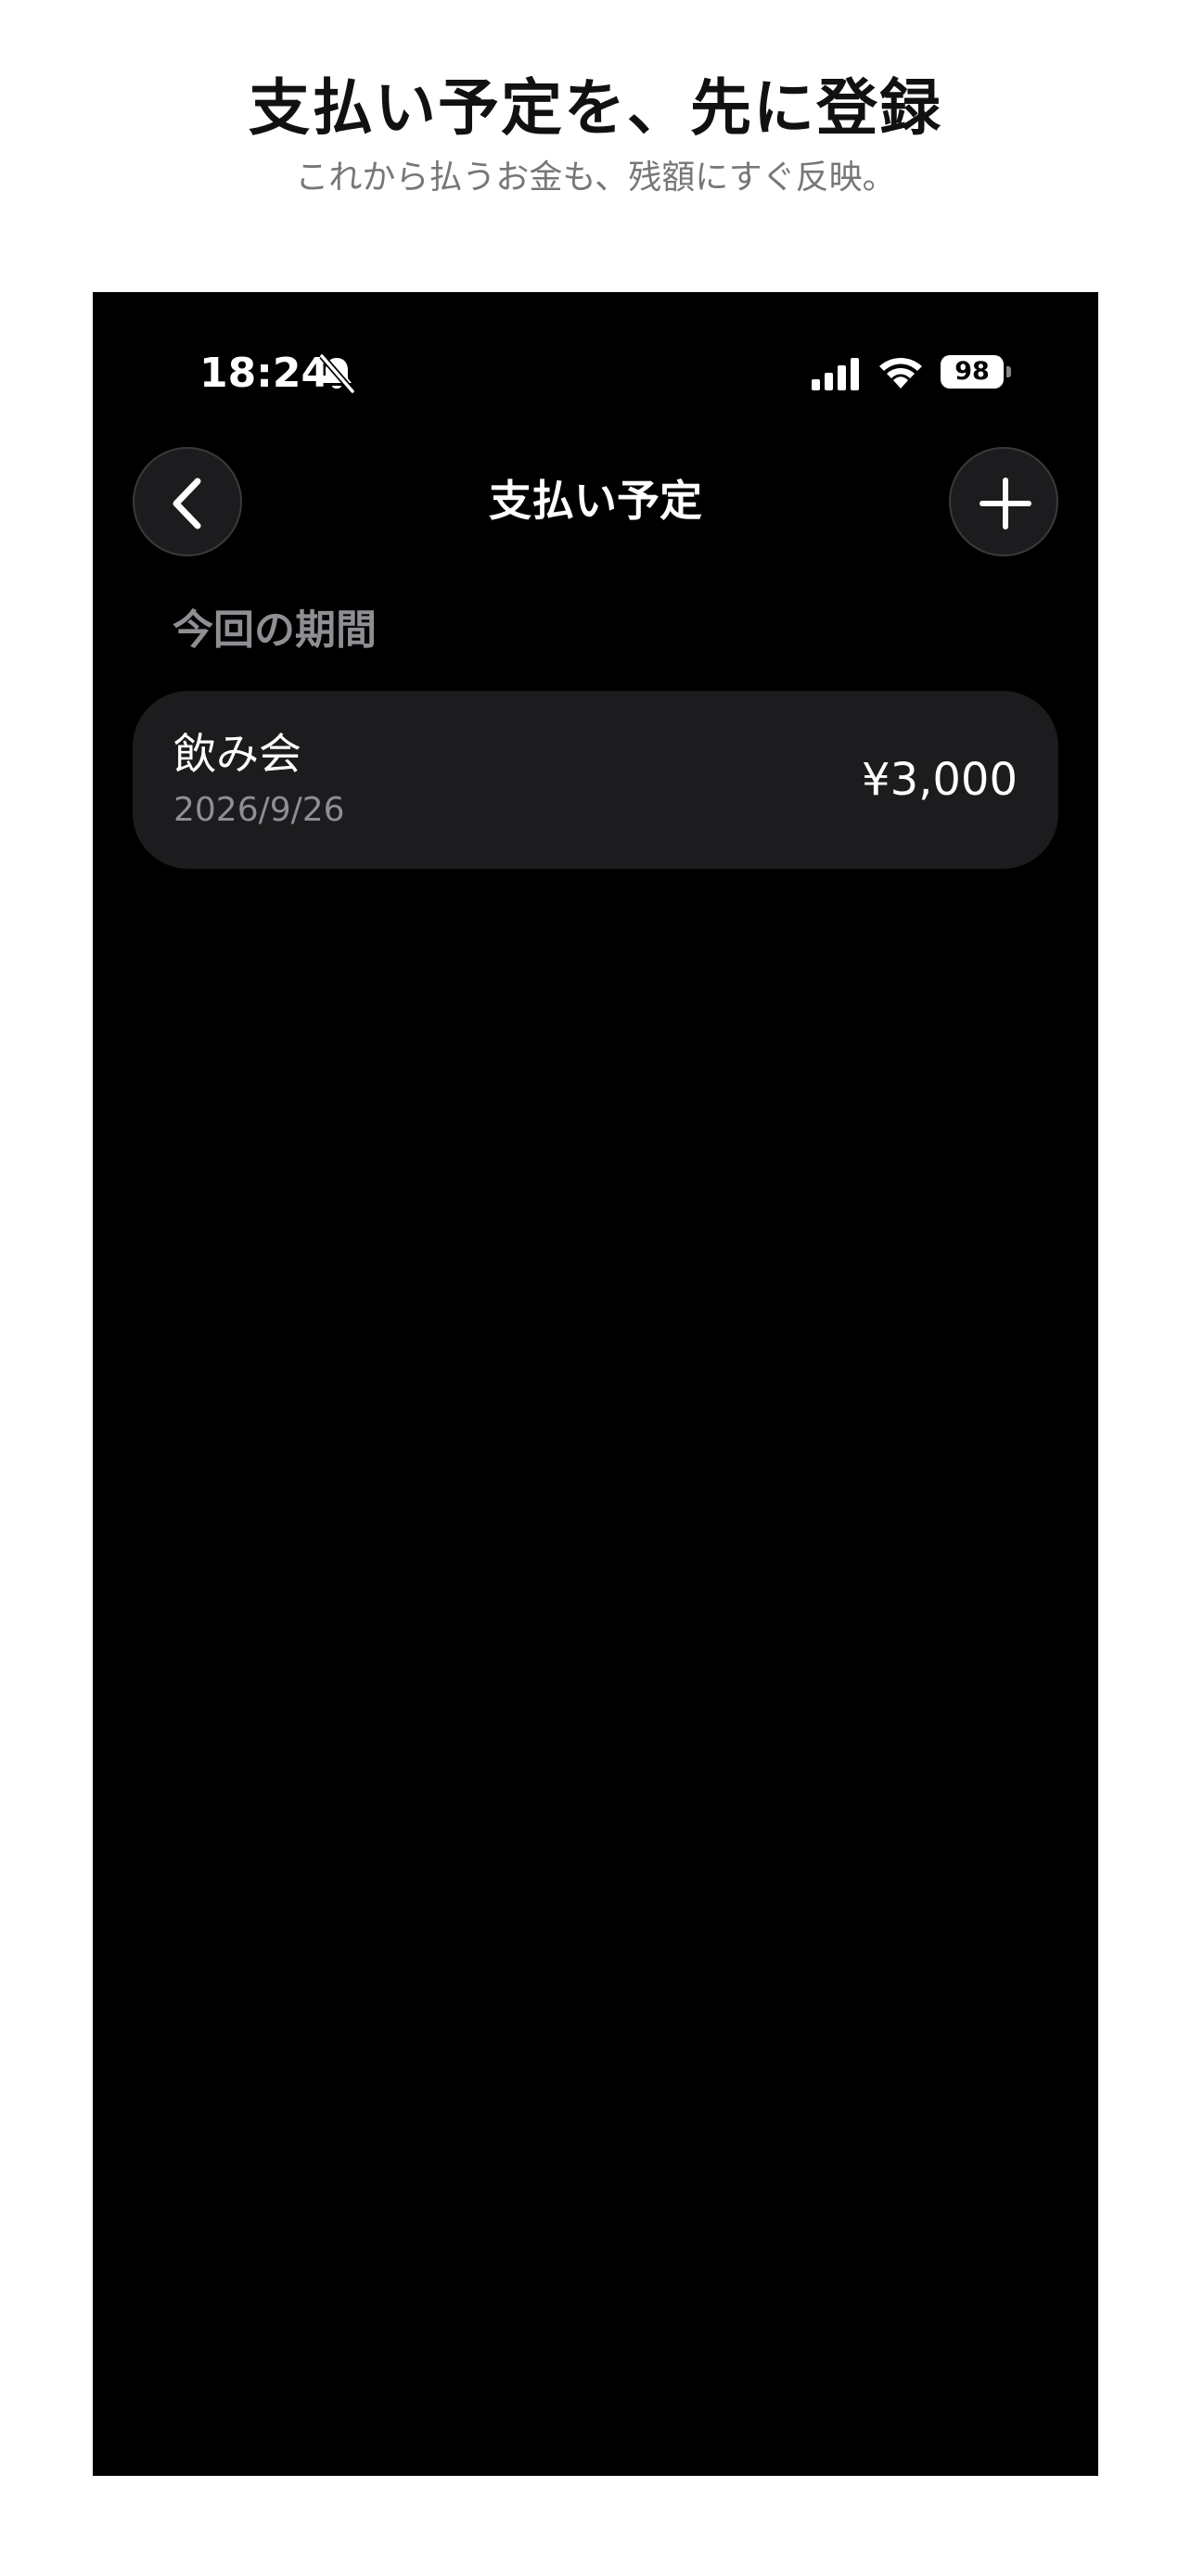  What do you see at coordinates (237, 754) in the screenshot?
I see `payment-name: 飲み会` at bounding box center [237, 754].